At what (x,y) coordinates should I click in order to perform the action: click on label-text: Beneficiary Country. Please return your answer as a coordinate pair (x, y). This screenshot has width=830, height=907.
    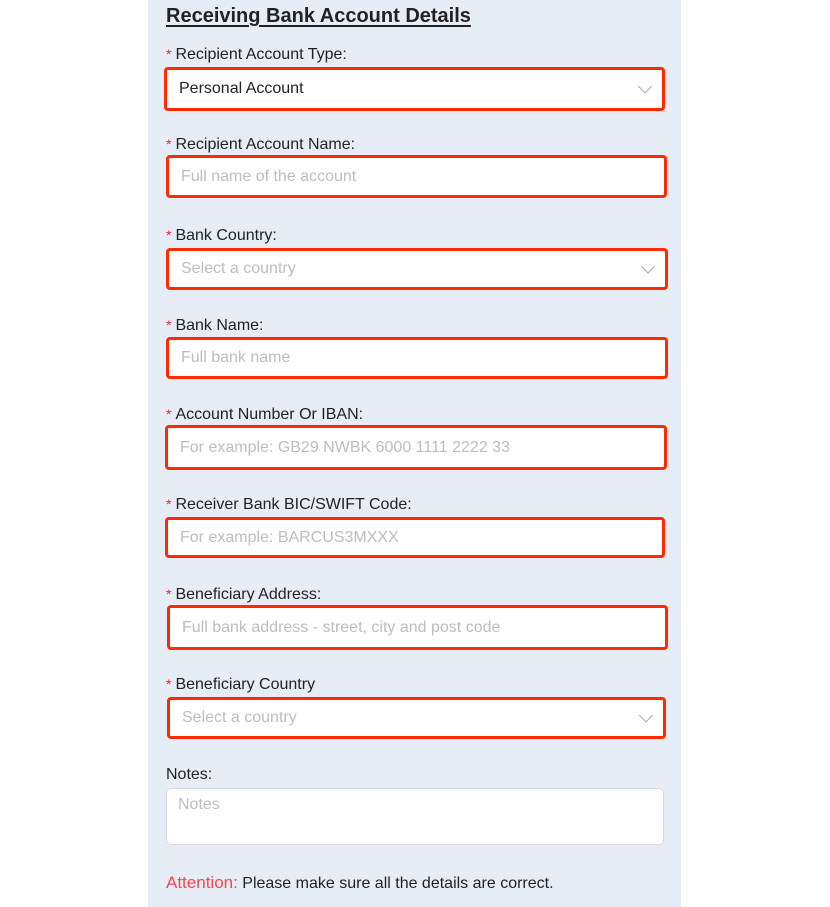
    Looking at the image, I should click on (245, 684).